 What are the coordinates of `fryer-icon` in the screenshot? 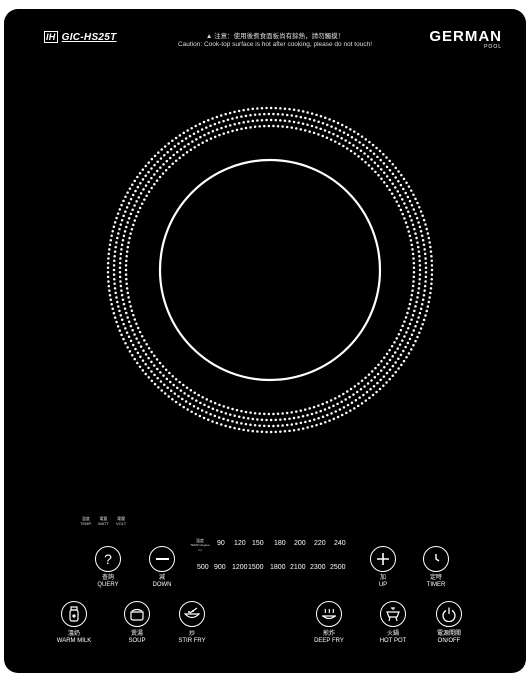 It's located at (329, 614).